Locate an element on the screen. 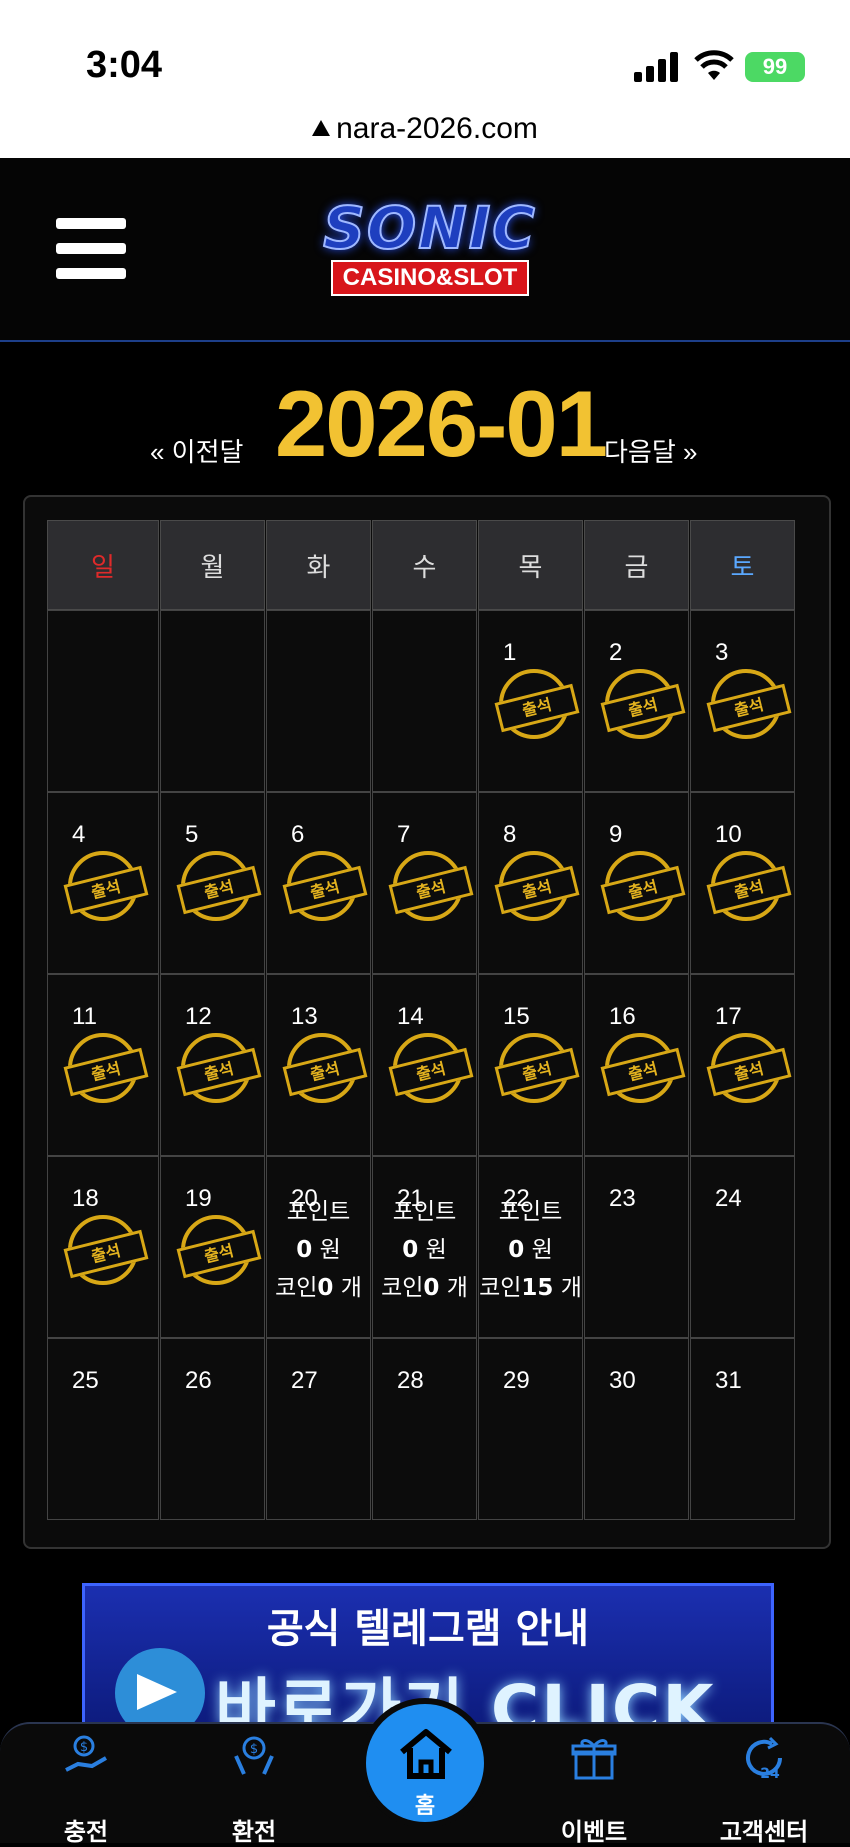 The width and height of the screenshot is (850, 1847). tab-charge: $ 충전 is located at coordinates (86, 1785).